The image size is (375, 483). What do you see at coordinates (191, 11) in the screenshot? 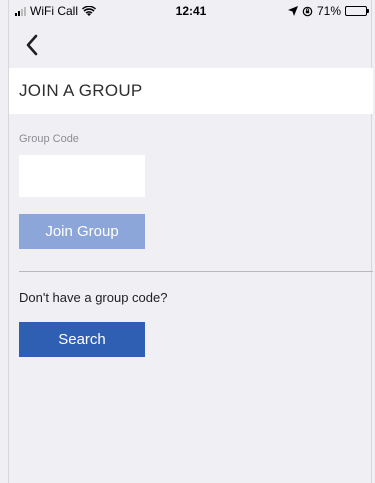
I see `status-bar: WiFi Call 12:41 71%` at bounding box center [191, 11].